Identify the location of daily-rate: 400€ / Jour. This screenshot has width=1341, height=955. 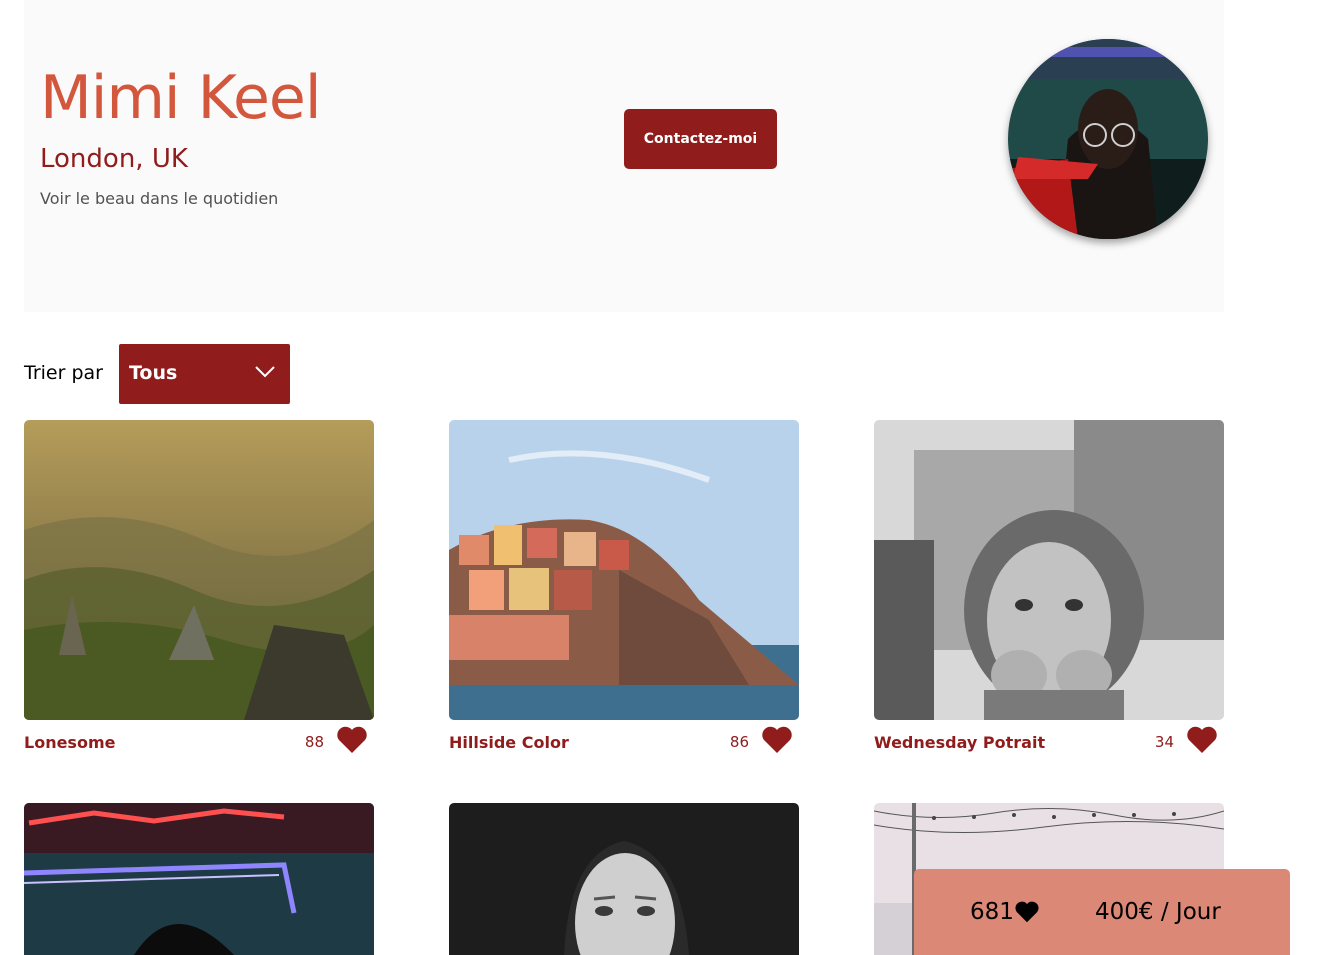
(1158, 912).